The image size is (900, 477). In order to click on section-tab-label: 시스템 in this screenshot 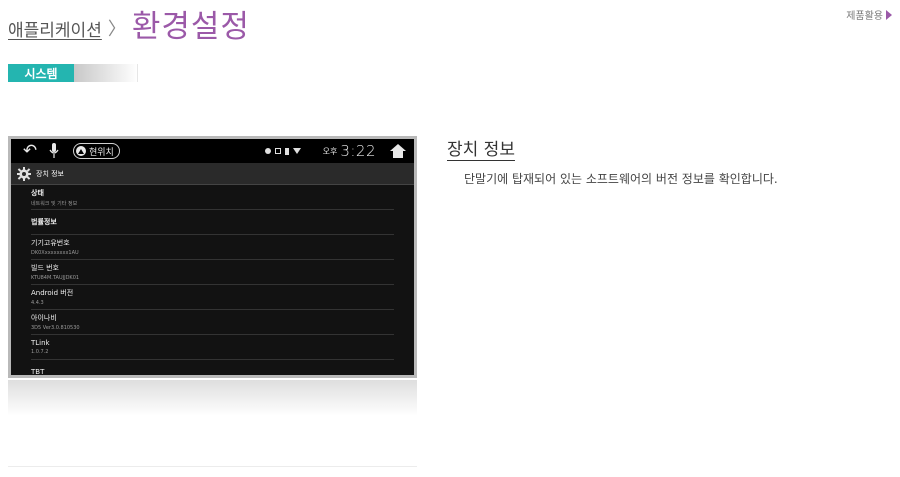, I will do `click(41, 73)`.